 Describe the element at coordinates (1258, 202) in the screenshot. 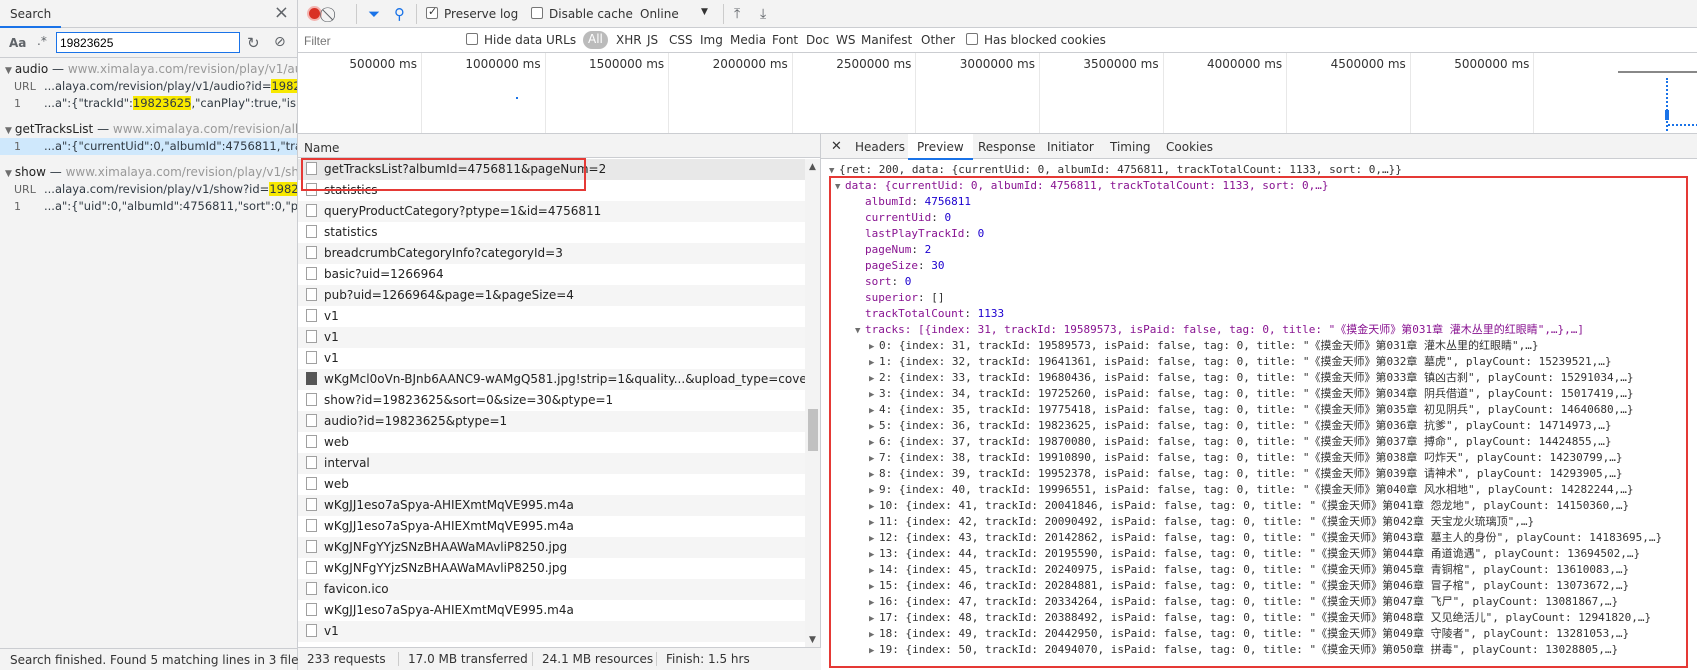

I see `json-field: albumId: 4756811` at that location.